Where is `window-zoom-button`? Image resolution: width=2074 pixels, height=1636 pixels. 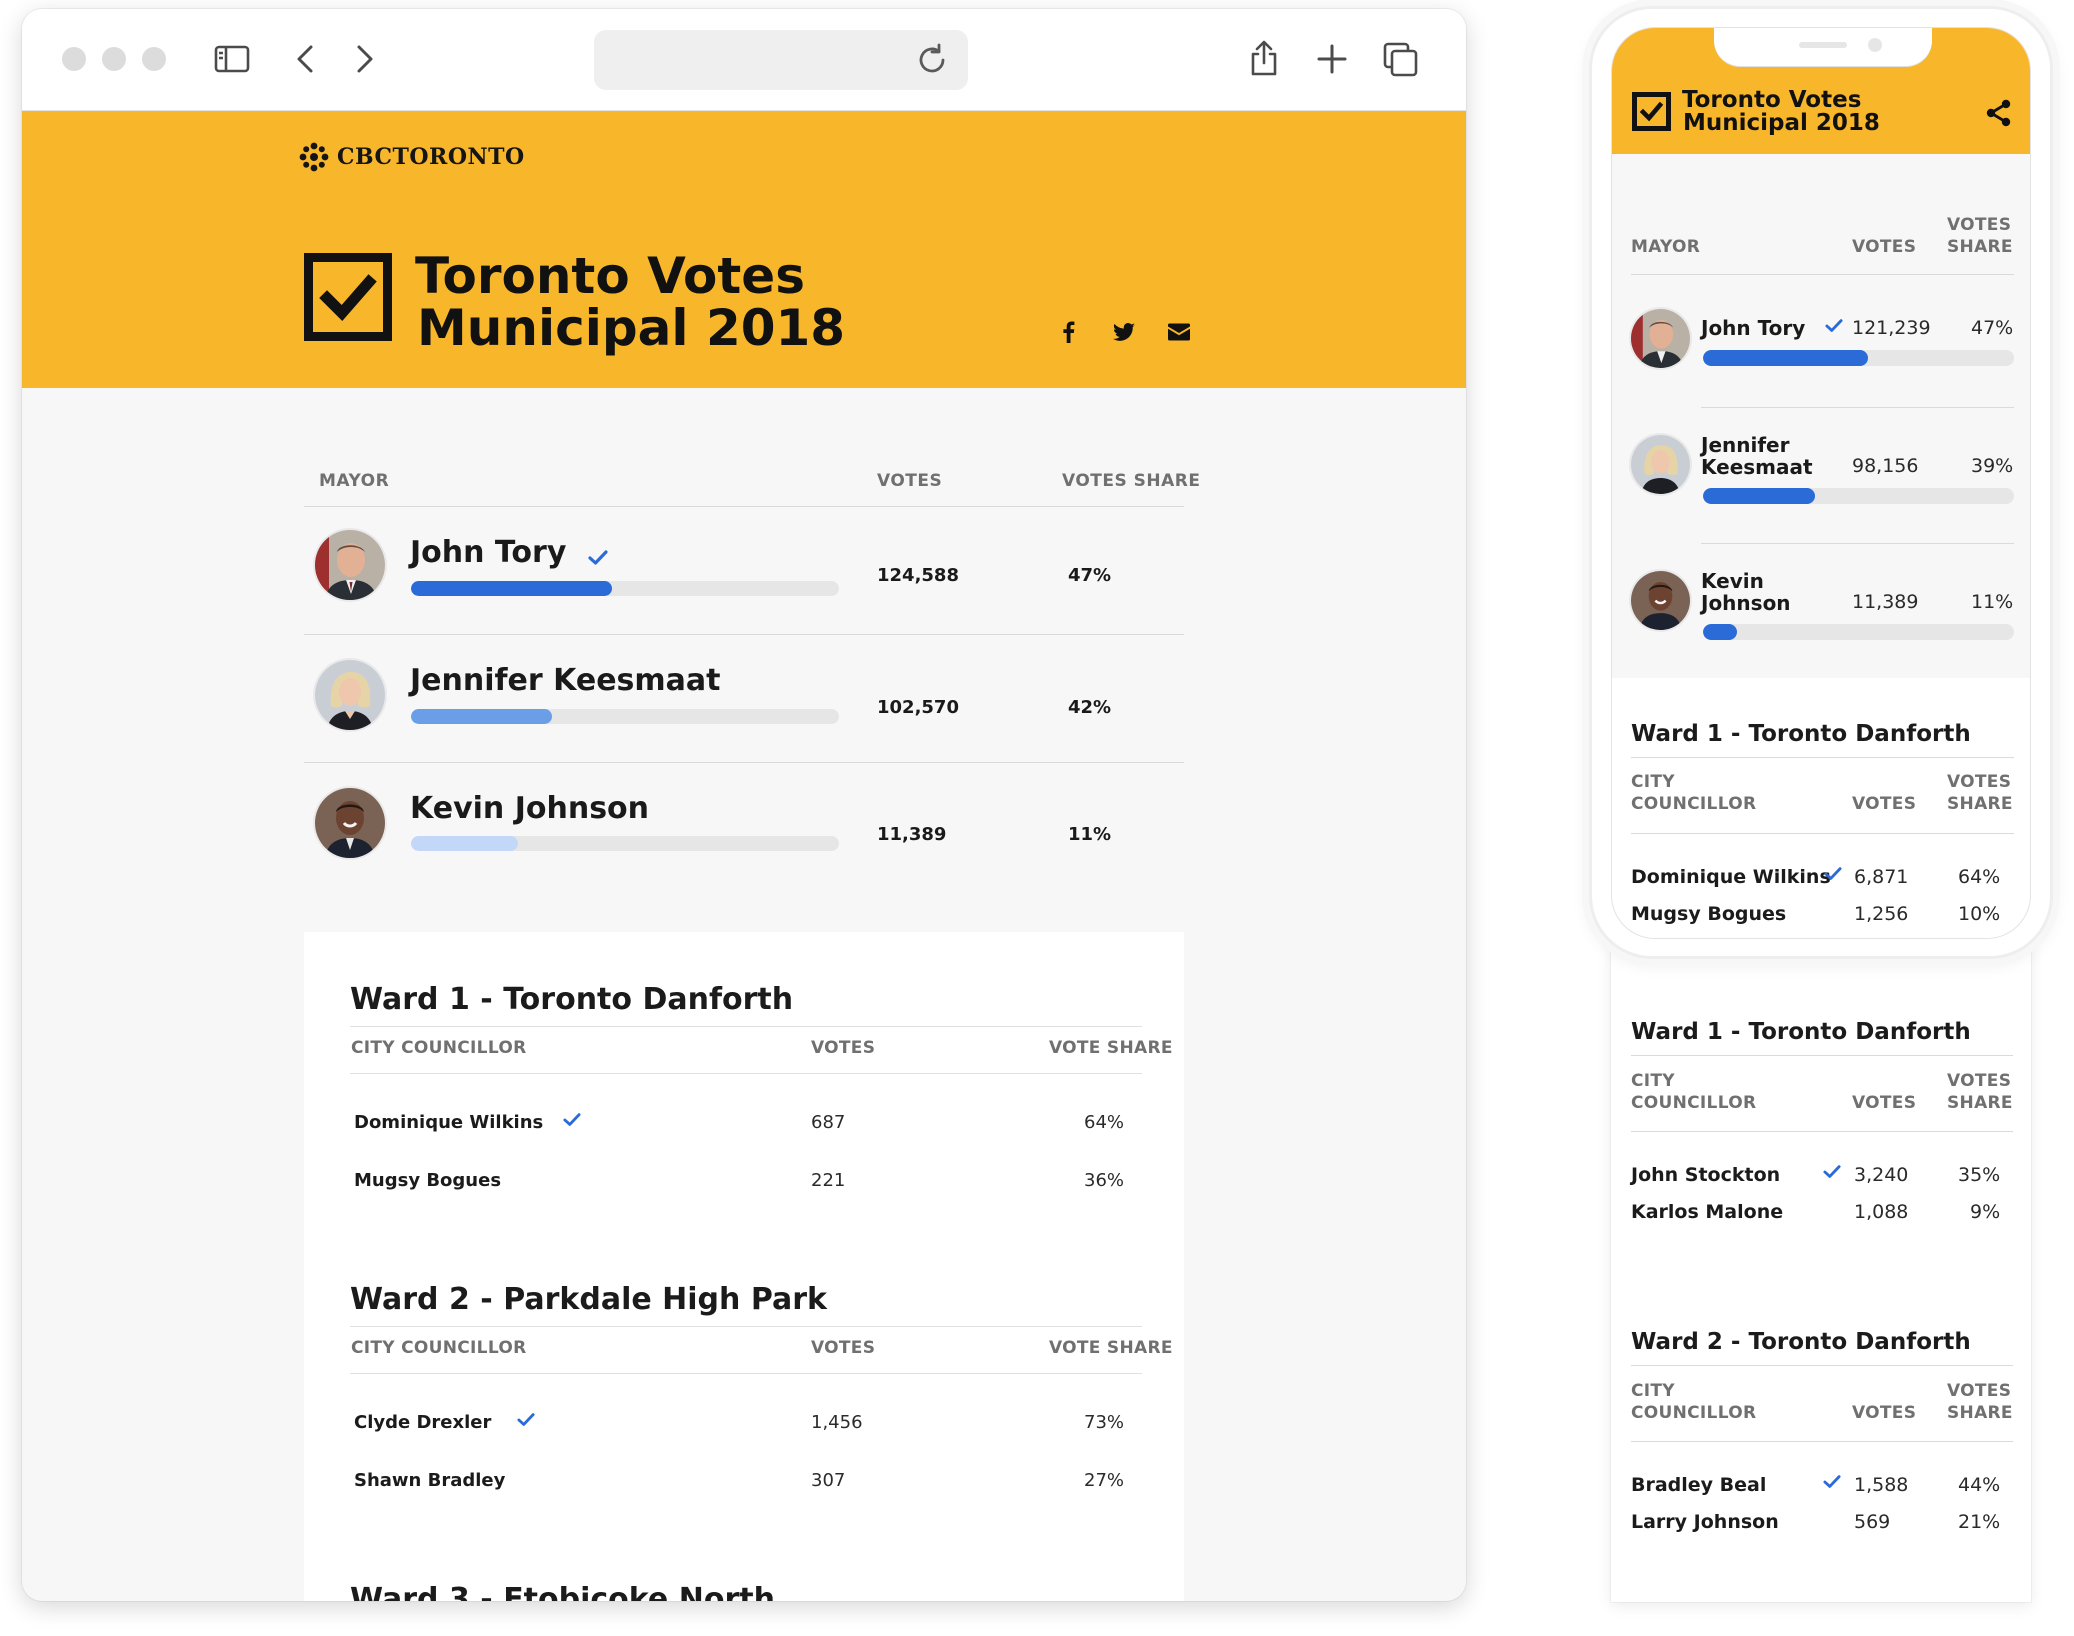
window-zoom-button is located at coordinates (154, 59).